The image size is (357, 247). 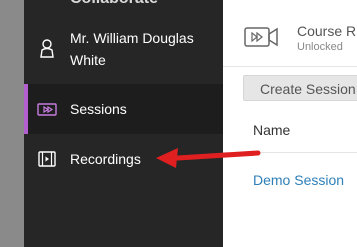 I want to click on user-icon, so click(x=47, y=48).